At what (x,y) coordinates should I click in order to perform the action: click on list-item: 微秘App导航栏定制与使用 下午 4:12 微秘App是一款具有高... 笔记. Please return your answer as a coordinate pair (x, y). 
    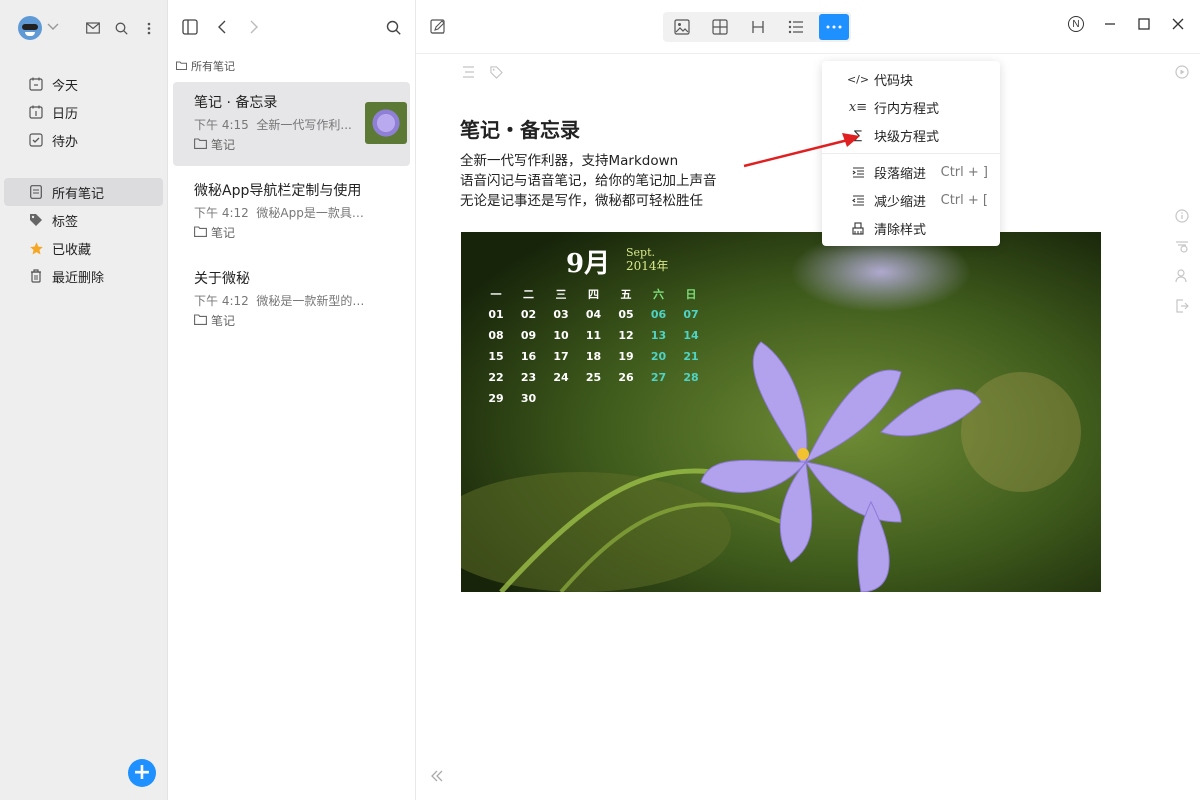
    Looking at the image, I should click on (291, 212).